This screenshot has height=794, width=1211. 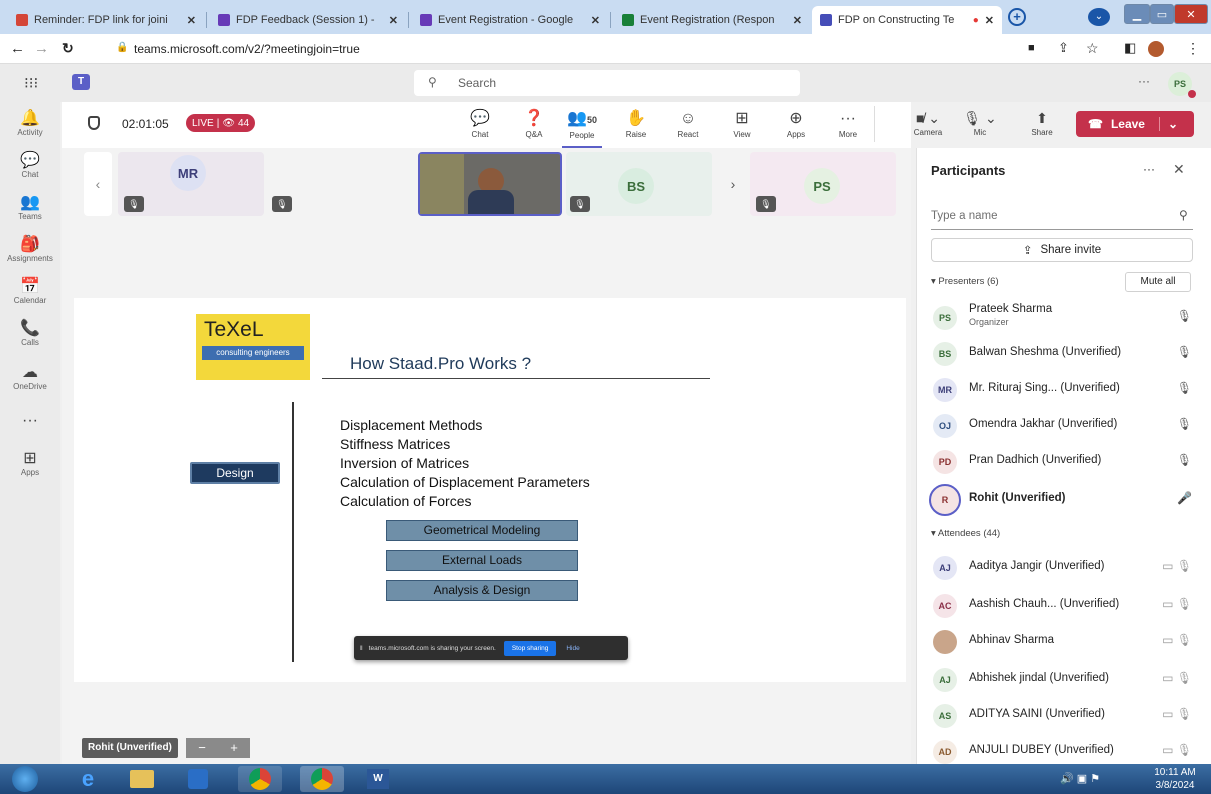 I want to click on participant-row: AJ Abhishek jindal (Unverified) ▭ 🎙, so click(x=1064, y=679).